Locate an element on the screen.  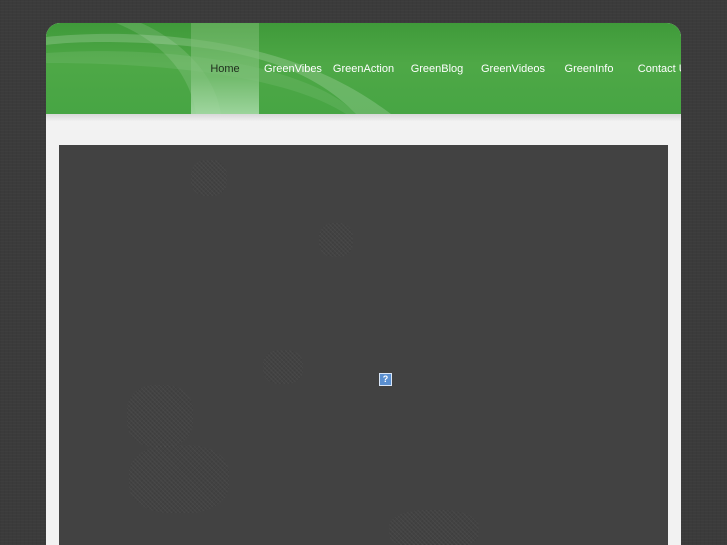
nav-item-greenvideos: GreenVideos is located at coordinates (513, 68).